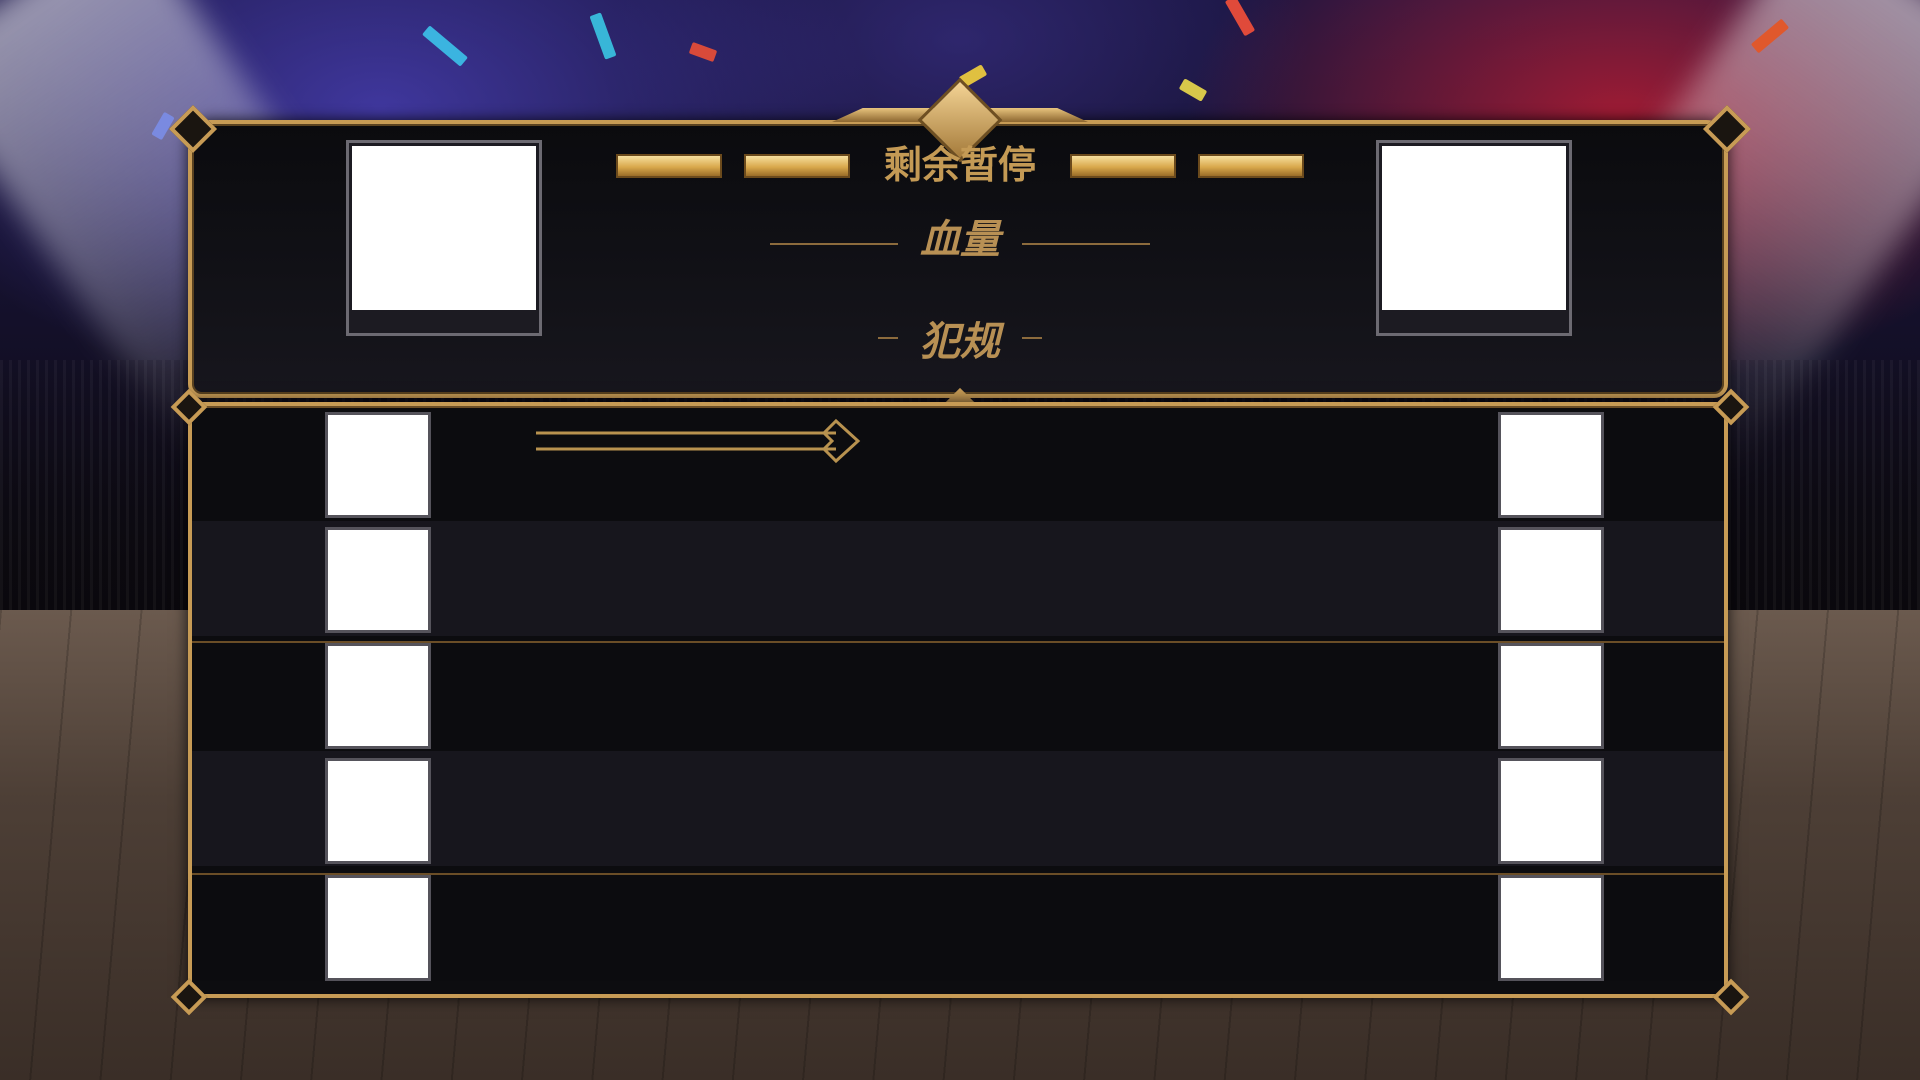 The image size is (1920, 1080). What do you see at coordinates (834, 244) in the screenshot?
I see `hp-rule-left` at bounding box center [834, 244].